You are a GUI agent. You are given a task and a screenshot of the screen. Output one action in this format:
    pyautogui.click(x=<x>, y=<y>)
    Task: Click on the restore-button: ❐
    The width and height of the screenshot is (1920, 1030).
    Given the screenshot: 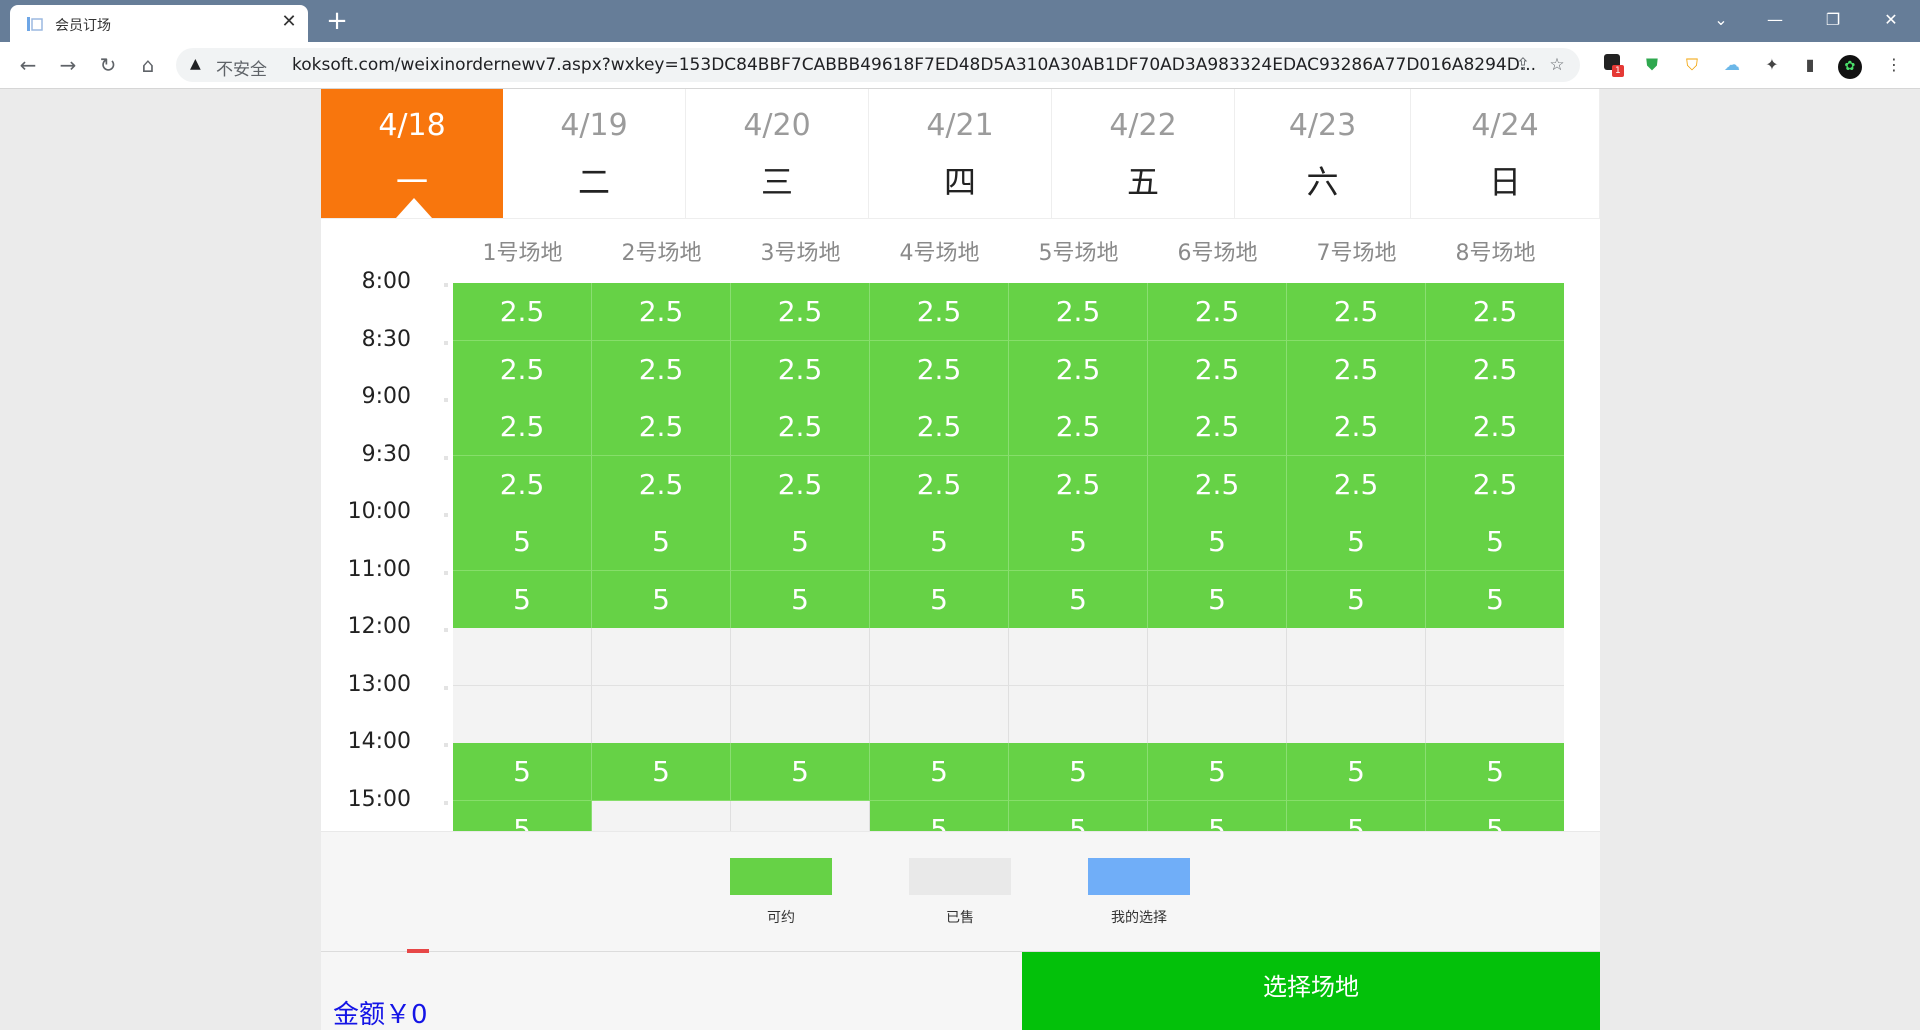 What is the action you would take?
    pyautogui.click(x=1833, y=20)
    